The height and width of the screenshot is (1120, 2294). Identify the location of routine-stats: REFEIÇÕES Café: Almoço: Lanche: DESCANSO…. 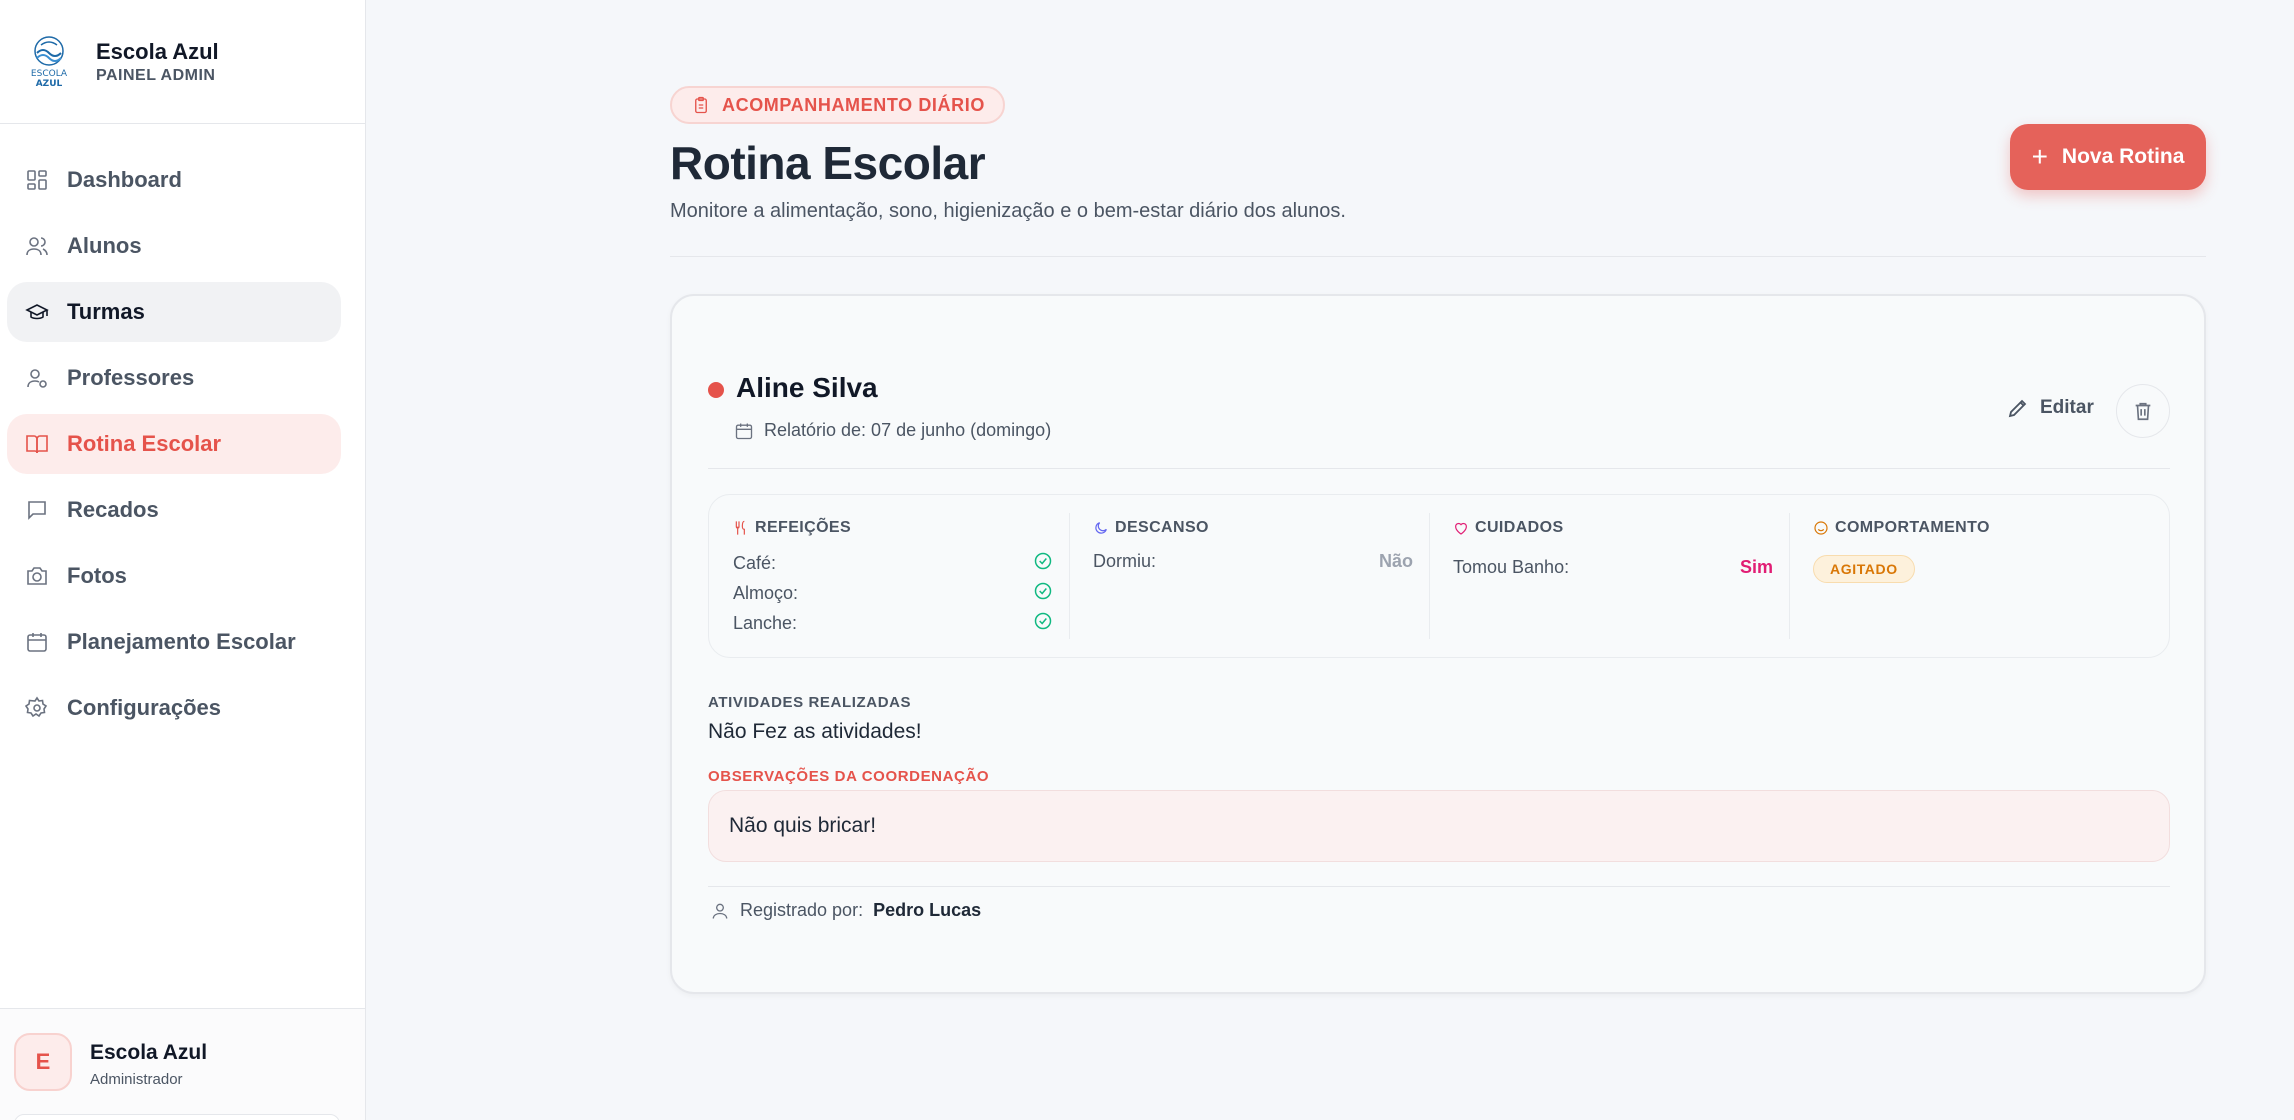
(1439, 576).